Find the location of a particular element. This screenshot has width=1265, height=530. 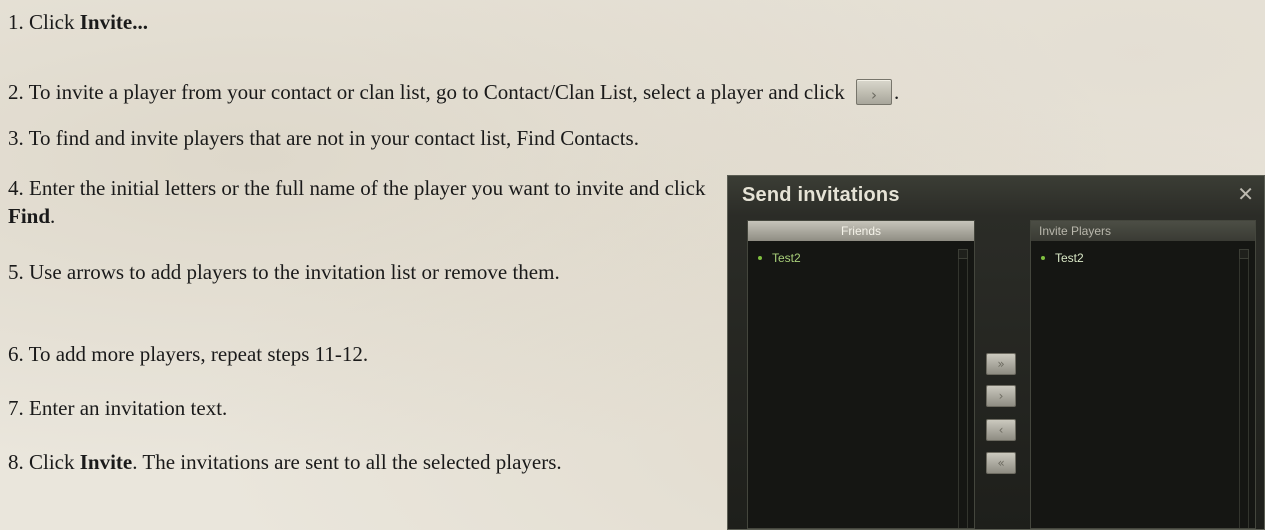

invite-scrollbar is located at coordinates (1244, 388).